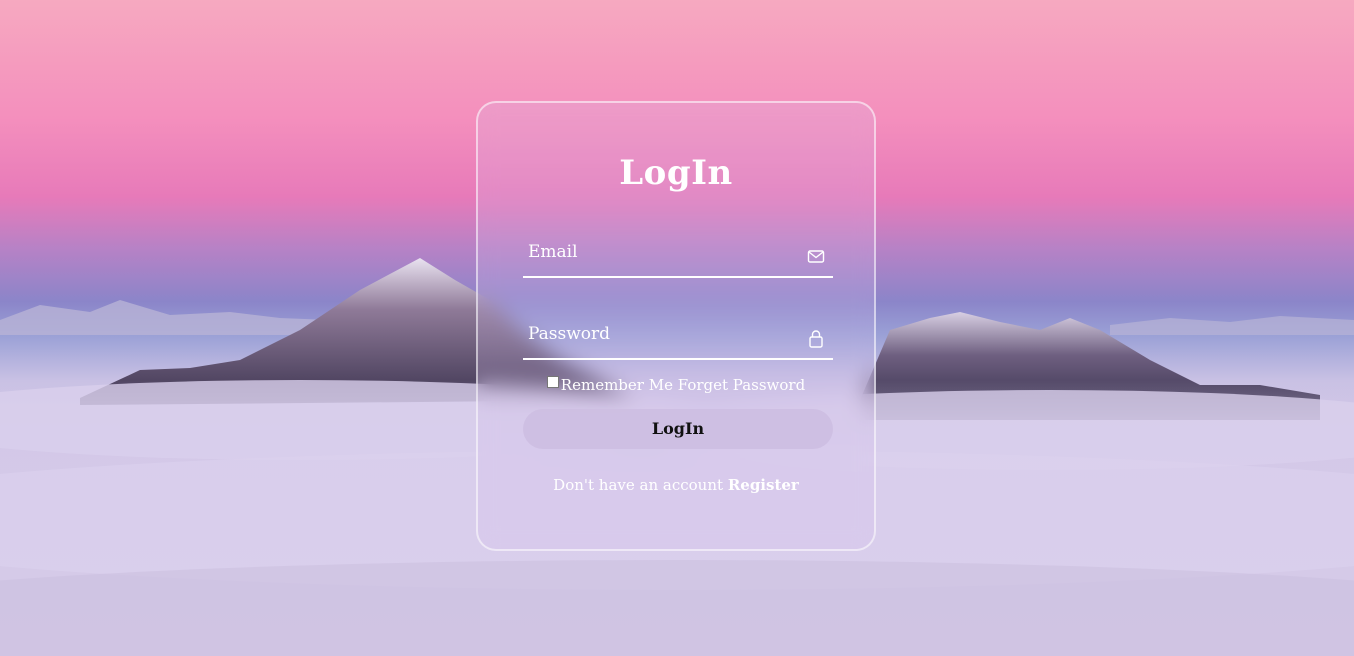 The width and height of the screenshot is (1354, 656). Describe the element at coordinates (617, 385) in the screenshot. I see `remember-label: Remember Me` at that location.